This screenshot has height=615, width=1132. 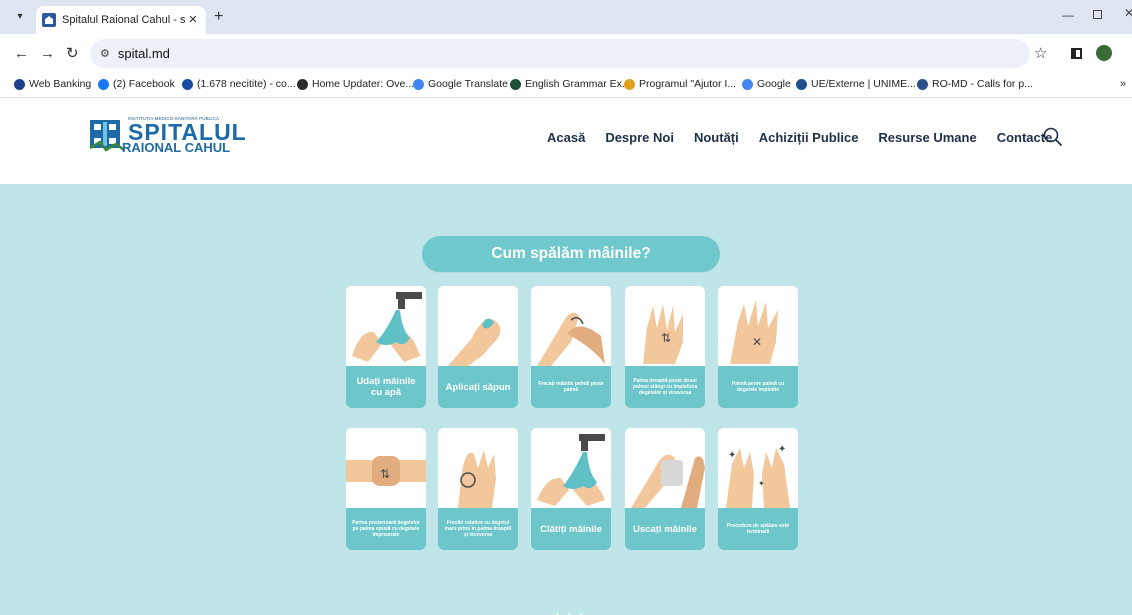 I want to click on step-card-palm-to-palm: Frecați mâinile palmă peste palmă, so click(x=571, y=347).